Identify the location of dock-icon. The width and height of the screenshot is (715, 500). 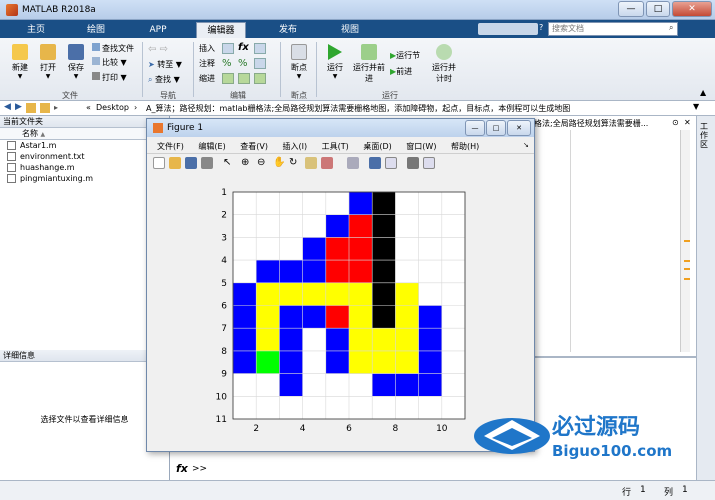
(429, 163).